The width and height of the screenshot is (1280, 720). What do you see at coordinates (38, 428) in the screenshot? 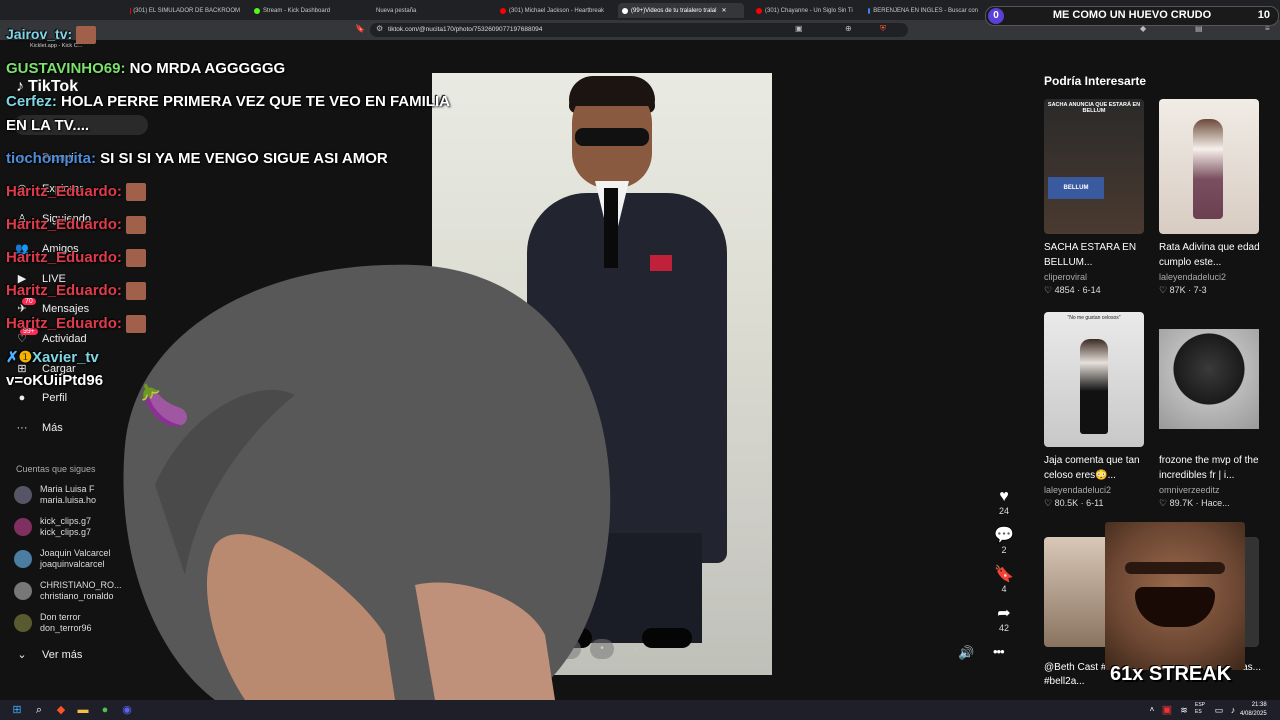
I see `nav-item-mas: ··· Más` at bounding box center [38, 428].